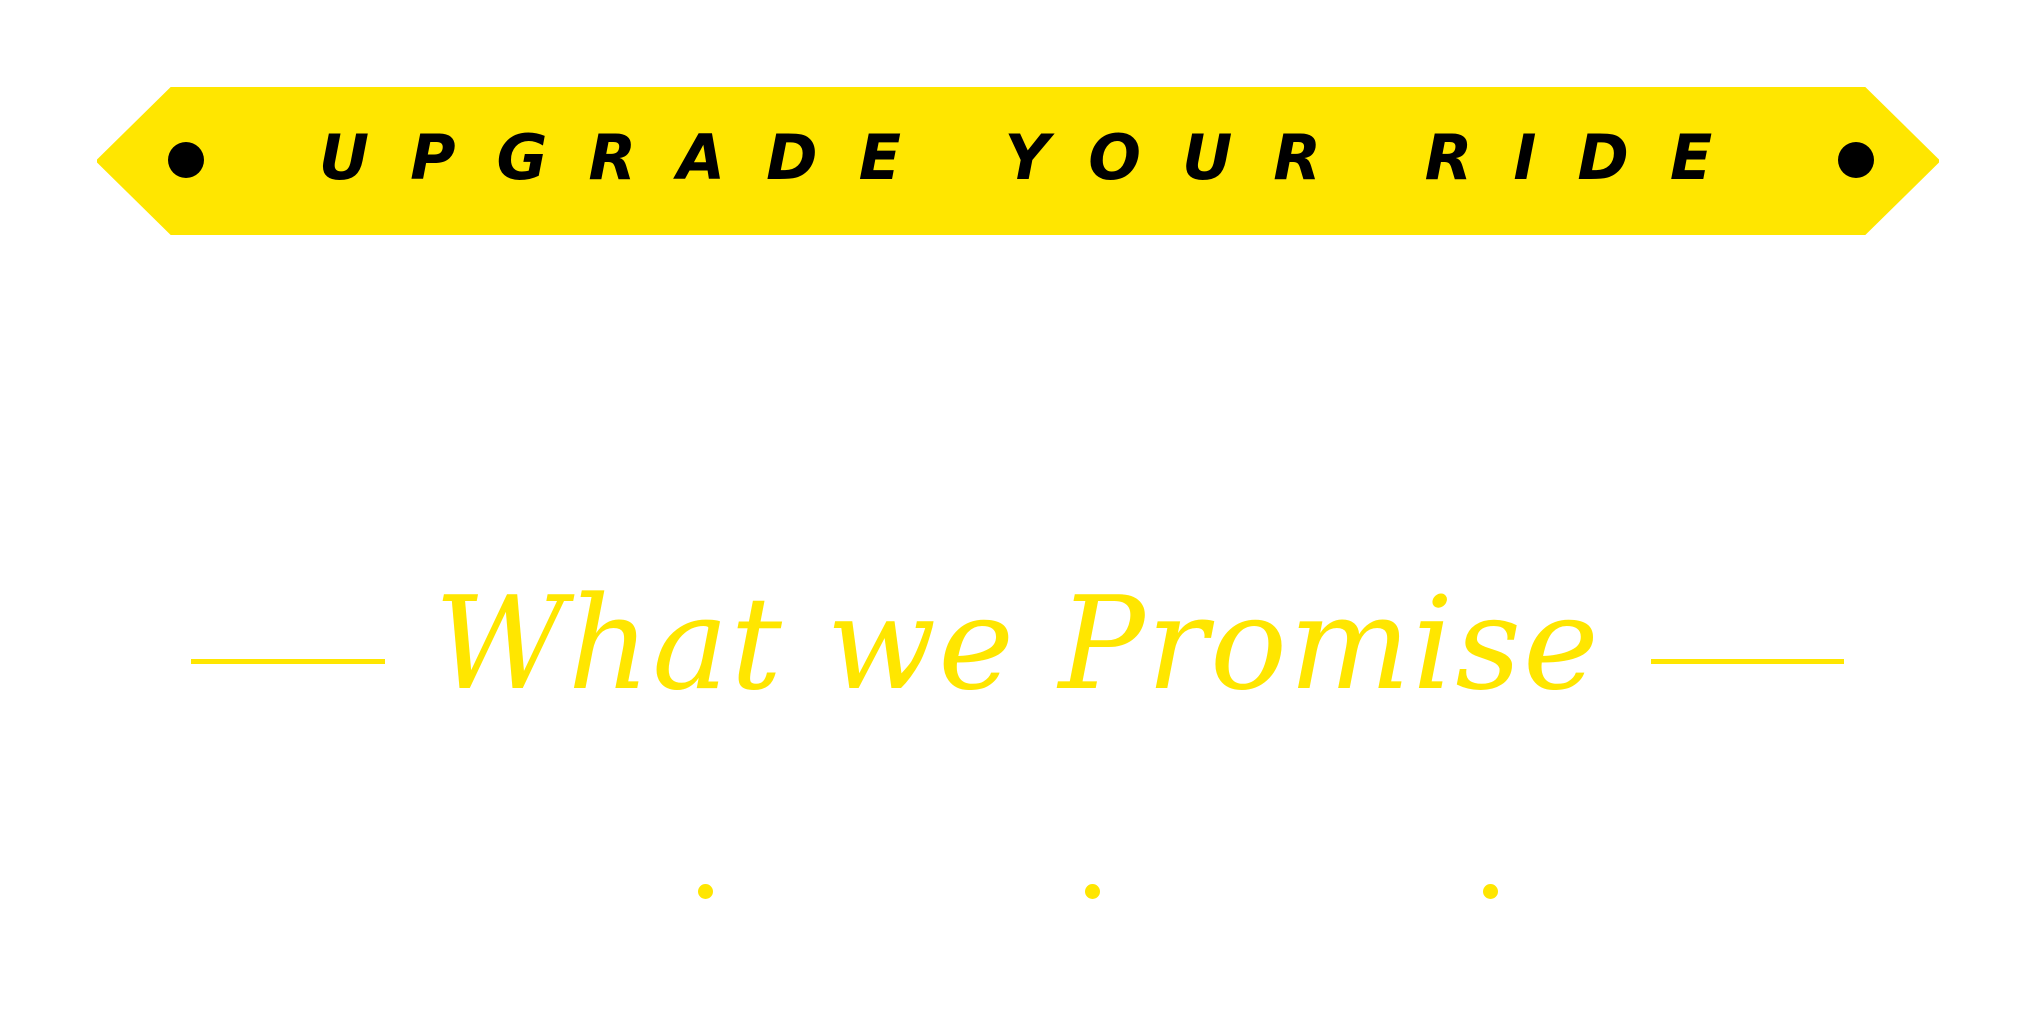 The width and height of the screenshot is (2031, 1012). Describe the element at coordinates (1747, 661) in the screenshot. I see `heading-divider-right` at that location.